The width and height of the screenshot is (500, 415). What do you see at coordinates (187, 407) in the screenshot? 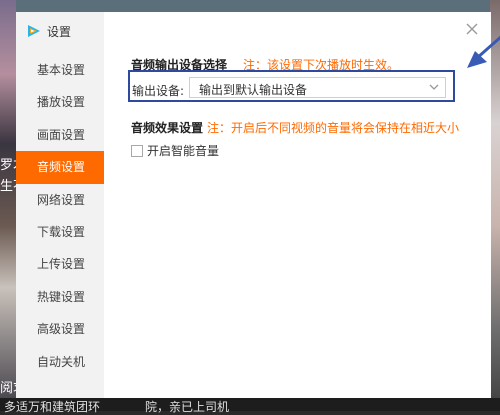
I see `background-caption: 院，亲已上司机` at bounding box center [187, 407].